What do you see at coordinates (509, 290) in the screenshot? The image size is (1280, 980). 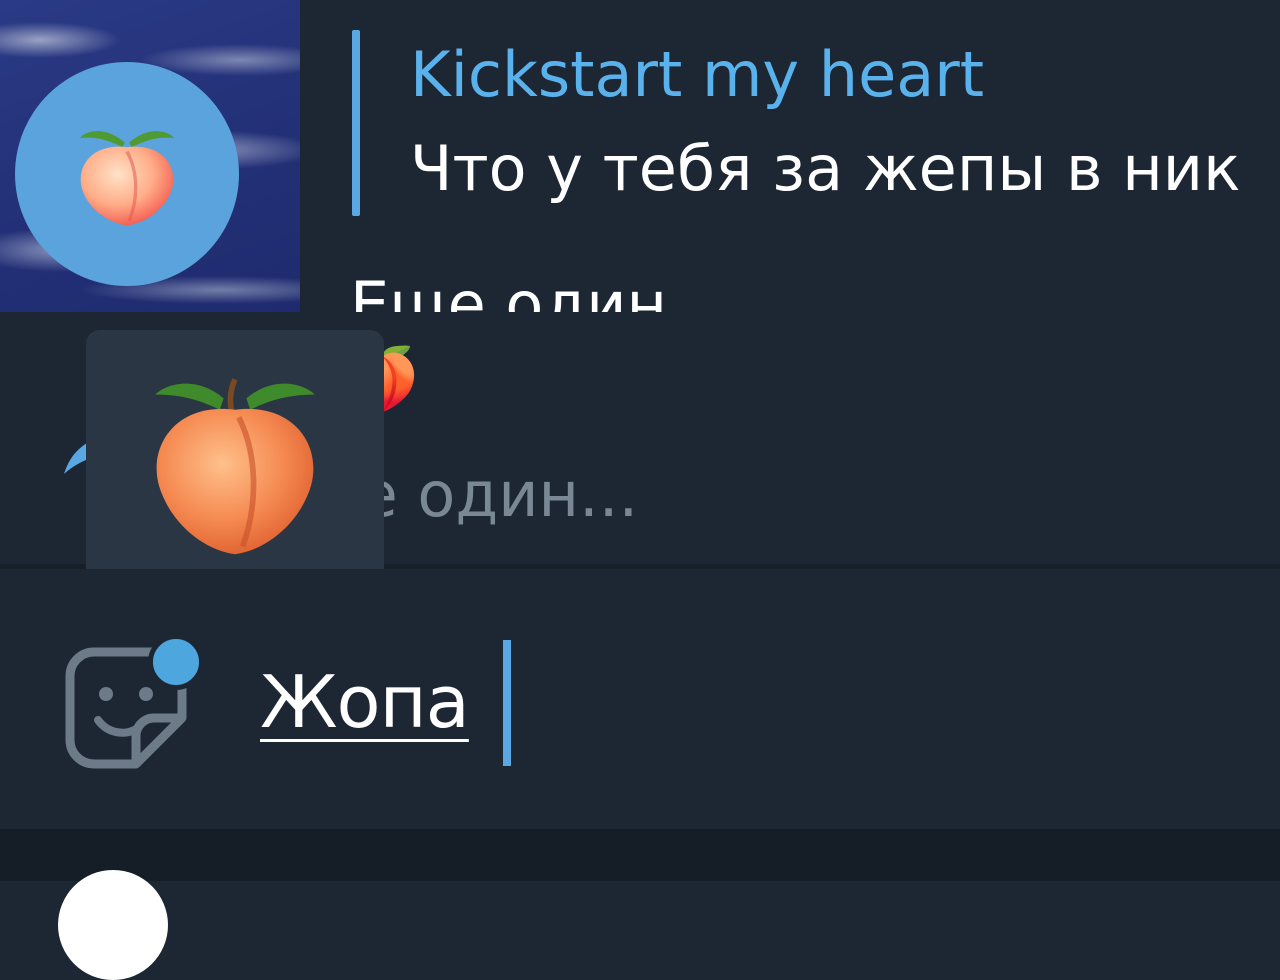 I see `message-text: Еще один` at bounding box center [509, 290].